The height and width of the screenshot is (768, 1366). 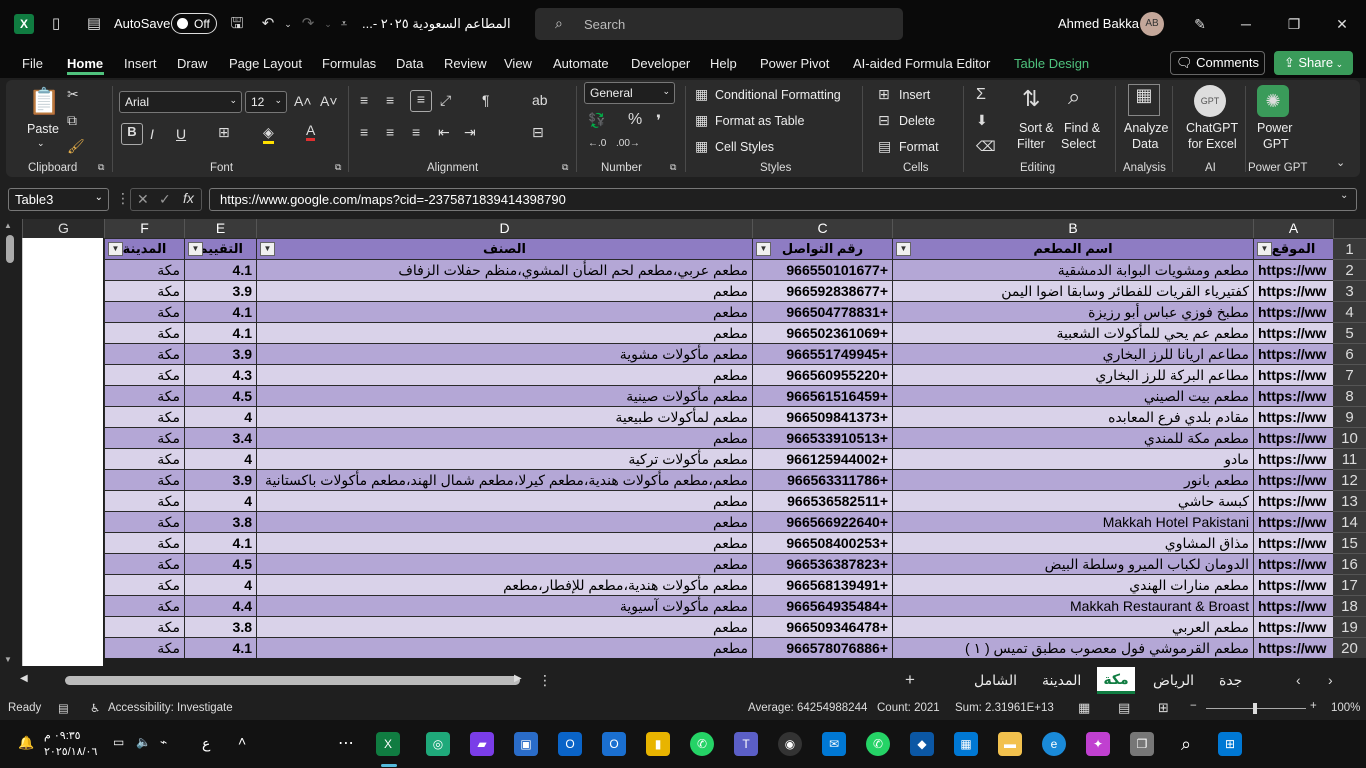 What do you see at coordinates (822, 605) in the screenshot?
I see `table-cell-c: +966564935484` at bounding box center [822, 605].